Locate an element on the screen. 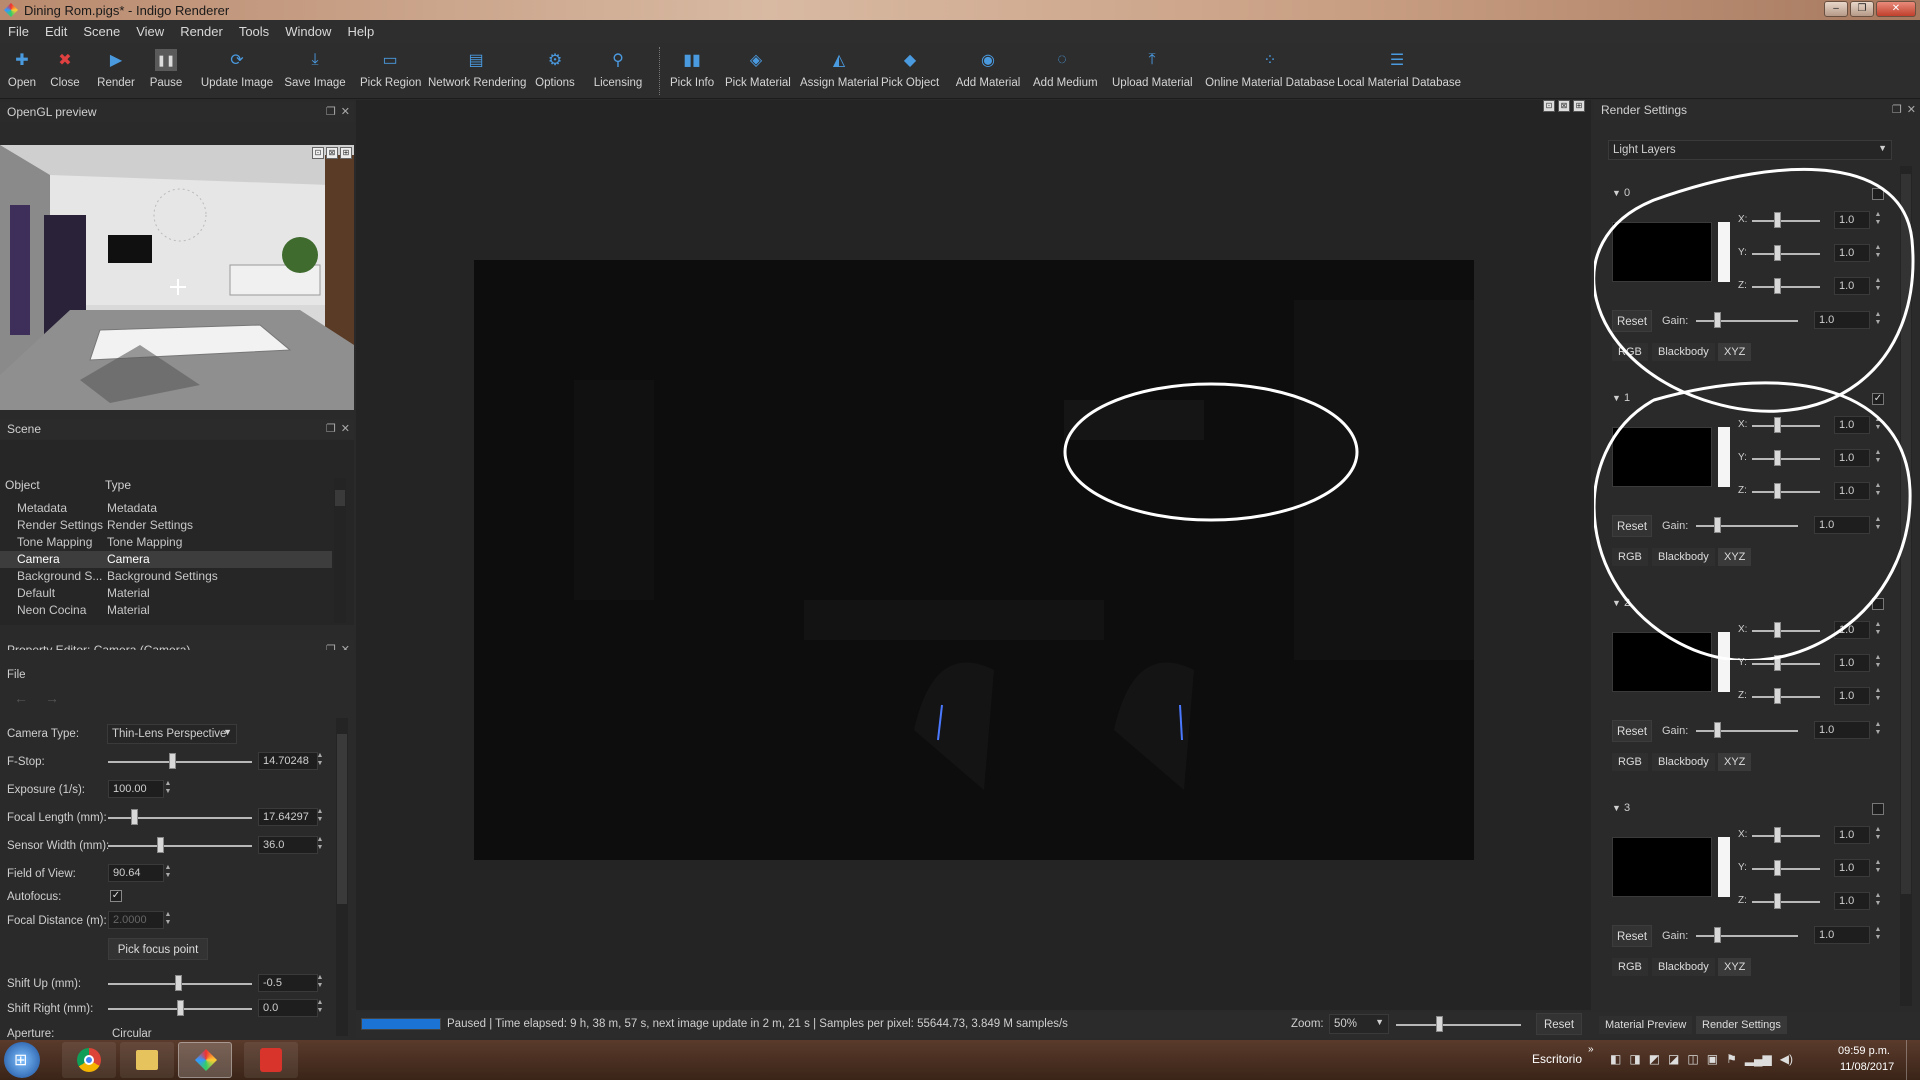 This screenshot has height=1080, width=1920. scene-row: Background S... Background Settings is located at coordinates (166, 576).